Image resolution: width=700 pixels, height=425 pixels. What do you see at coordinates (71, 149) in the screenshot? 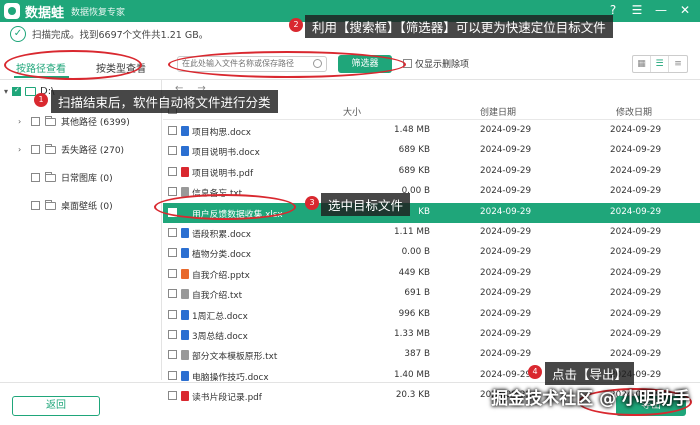
I see `sidebar-item-lost-paths: › 丢失路径 (270)` at bounding box center [71, 149].